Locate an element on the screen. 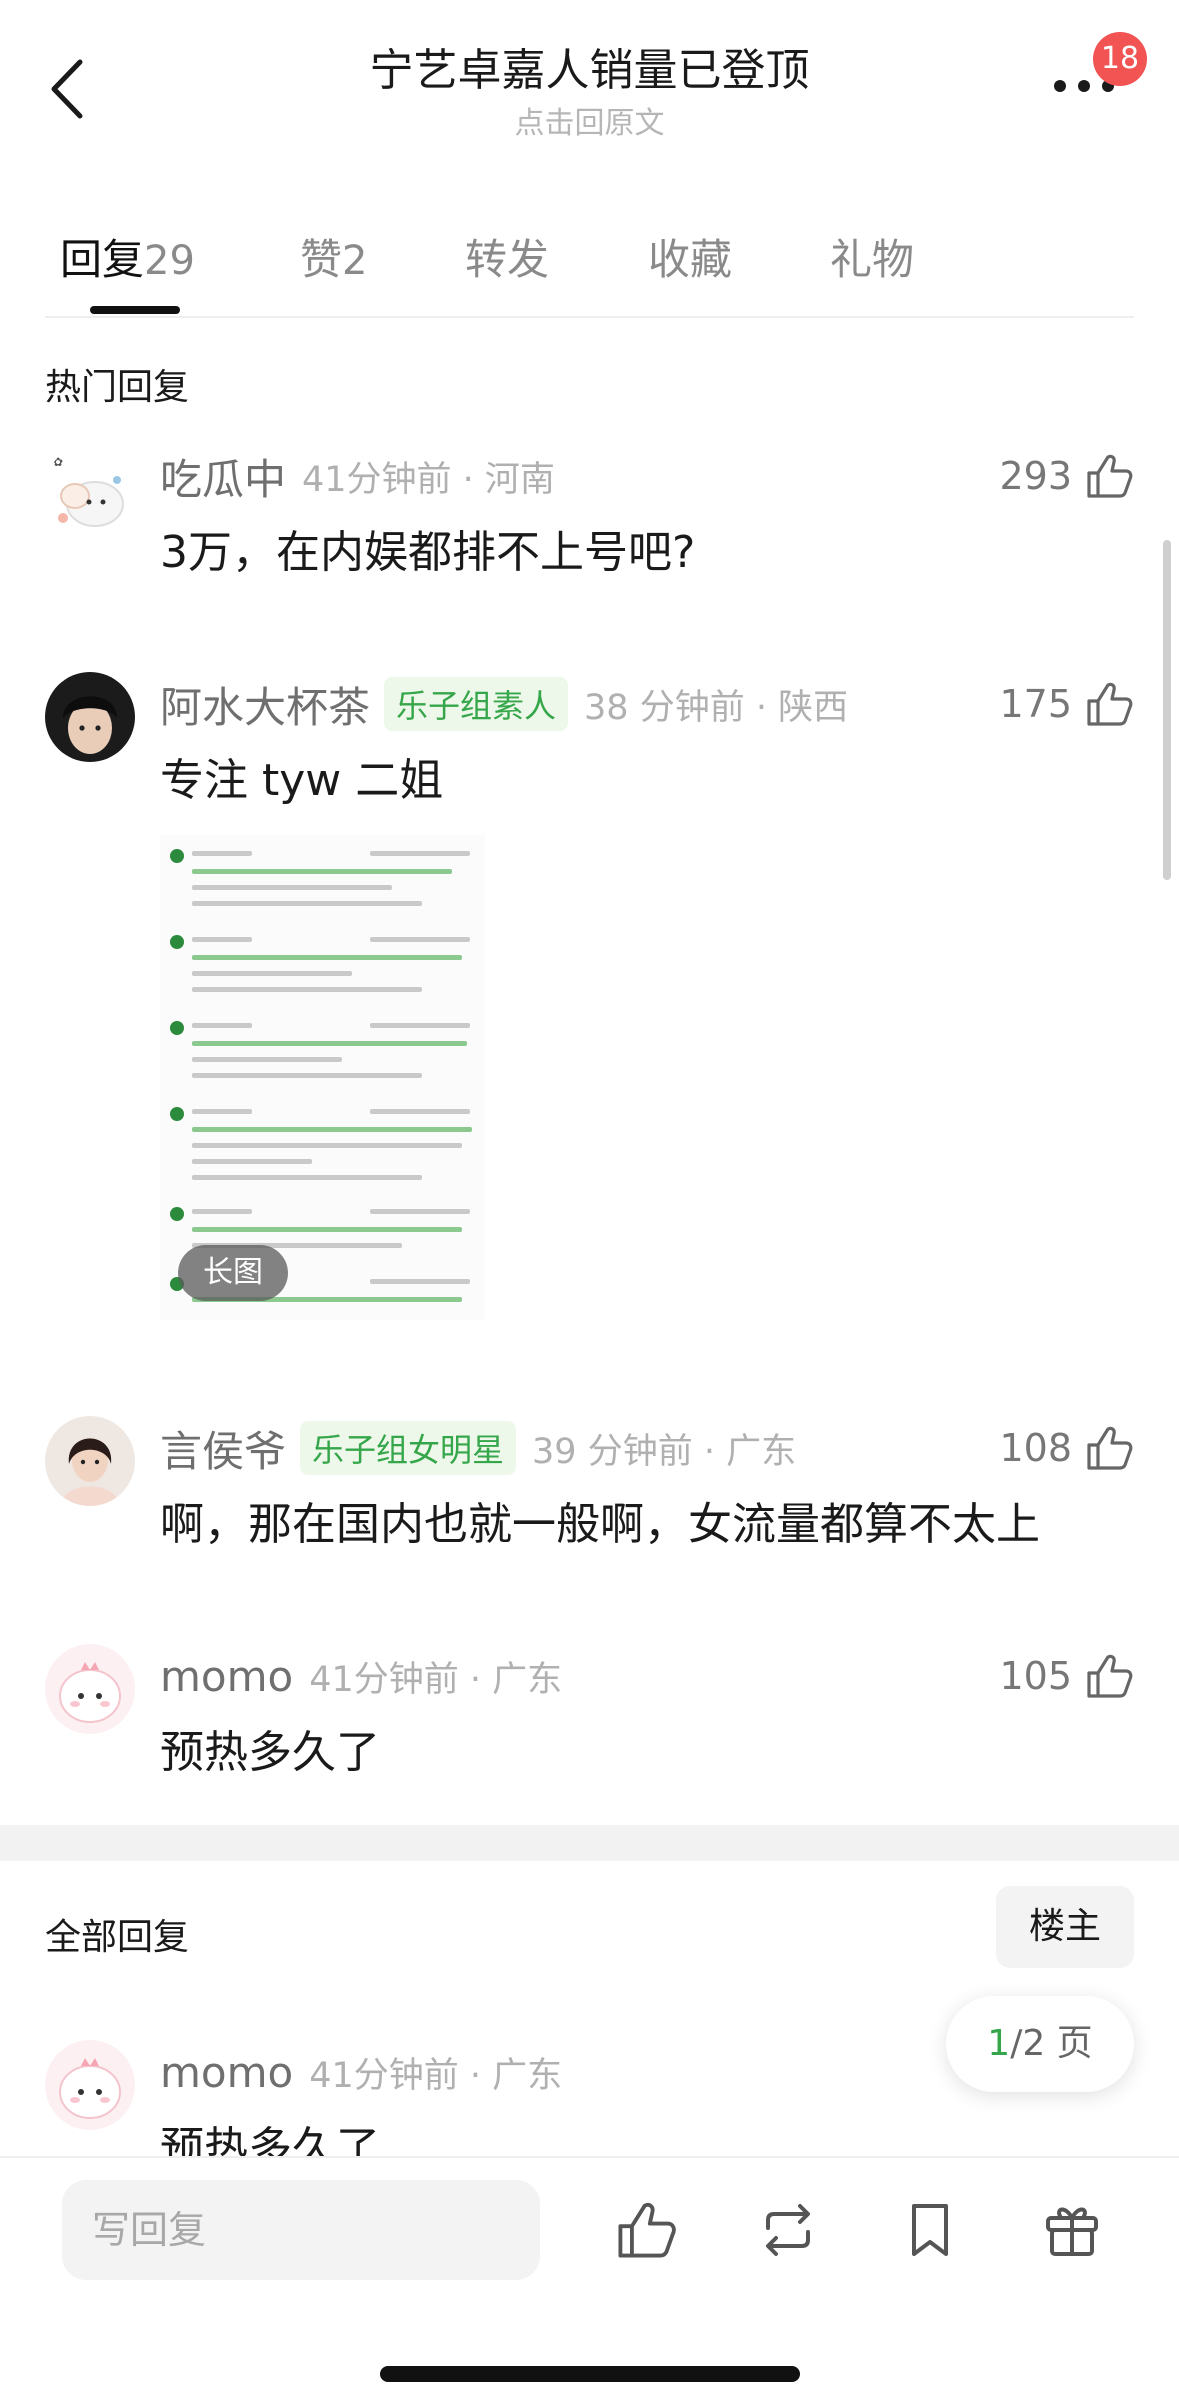 Image resolution: width=1179 pixels, height=2405 pixels. tab-label: 回复 is located at coordinates (102, 259).